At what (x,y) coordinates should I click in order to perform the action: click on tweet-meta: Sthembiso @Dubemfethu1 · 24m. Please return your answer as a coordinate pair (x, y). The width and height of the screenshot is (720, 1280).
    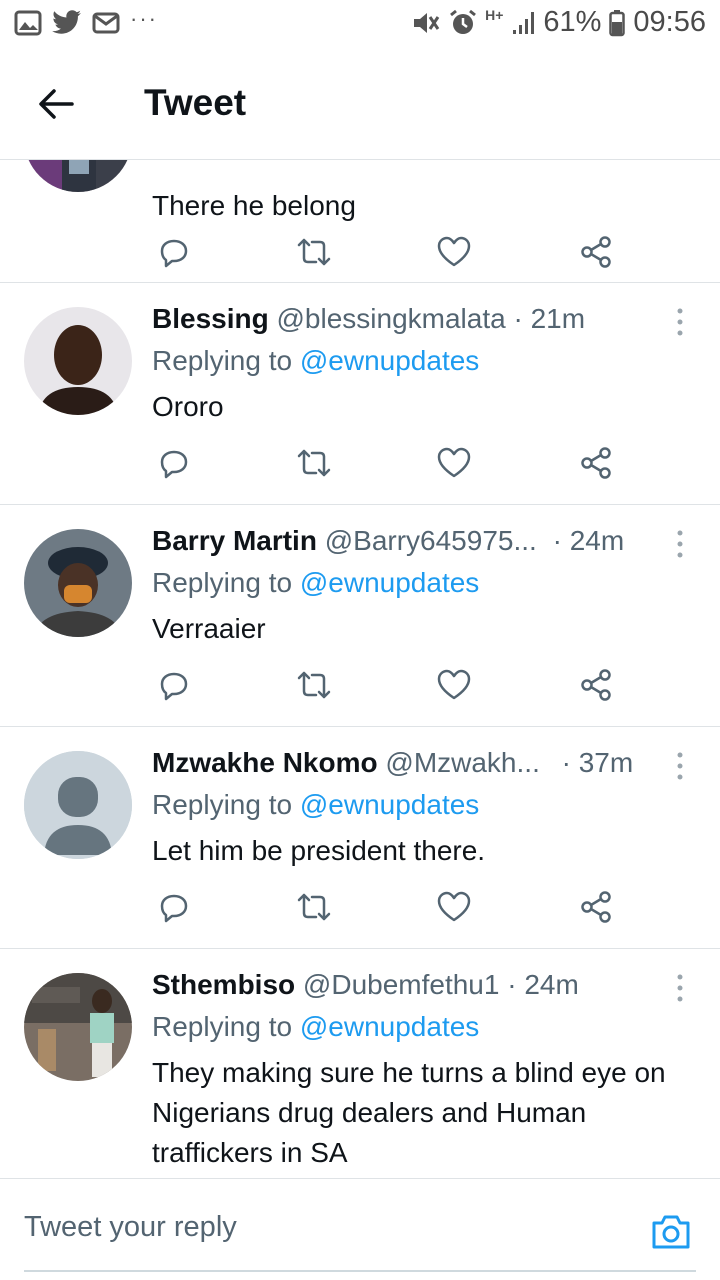
    Looking at the image, I should click on (365, 985).